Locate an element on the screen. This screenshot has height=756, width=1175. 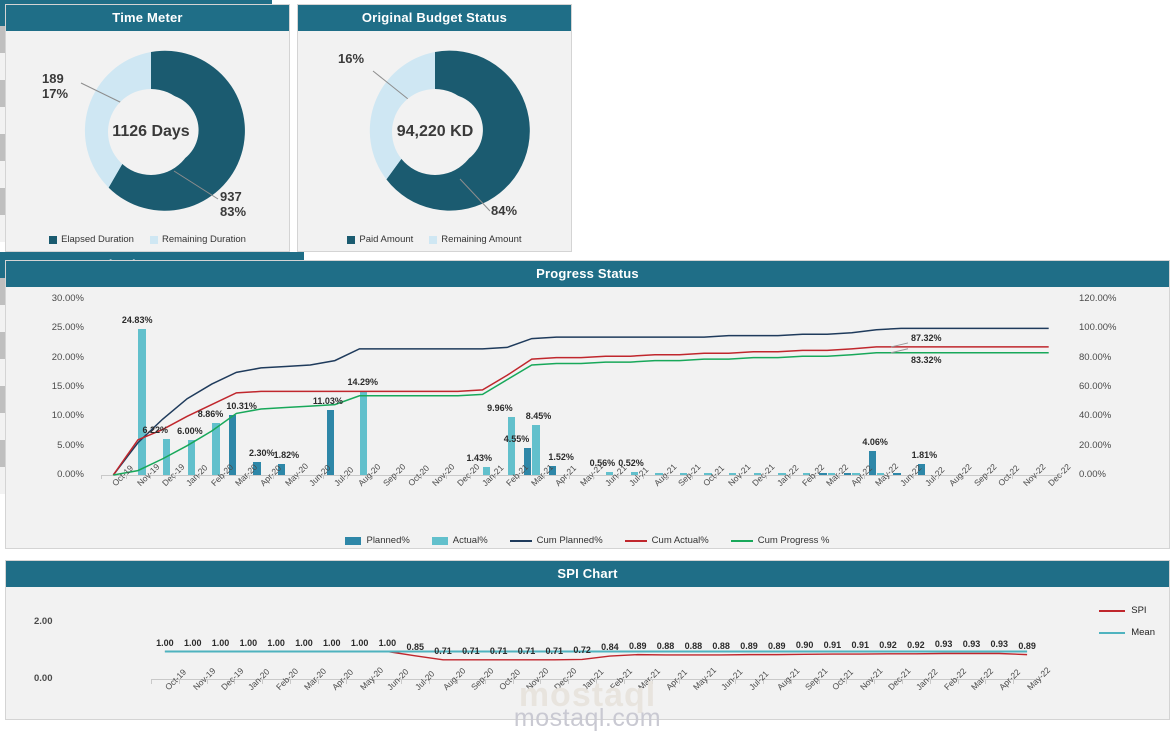
time-meter-elapsed-days: 937 is located at coordinates (231, 196).